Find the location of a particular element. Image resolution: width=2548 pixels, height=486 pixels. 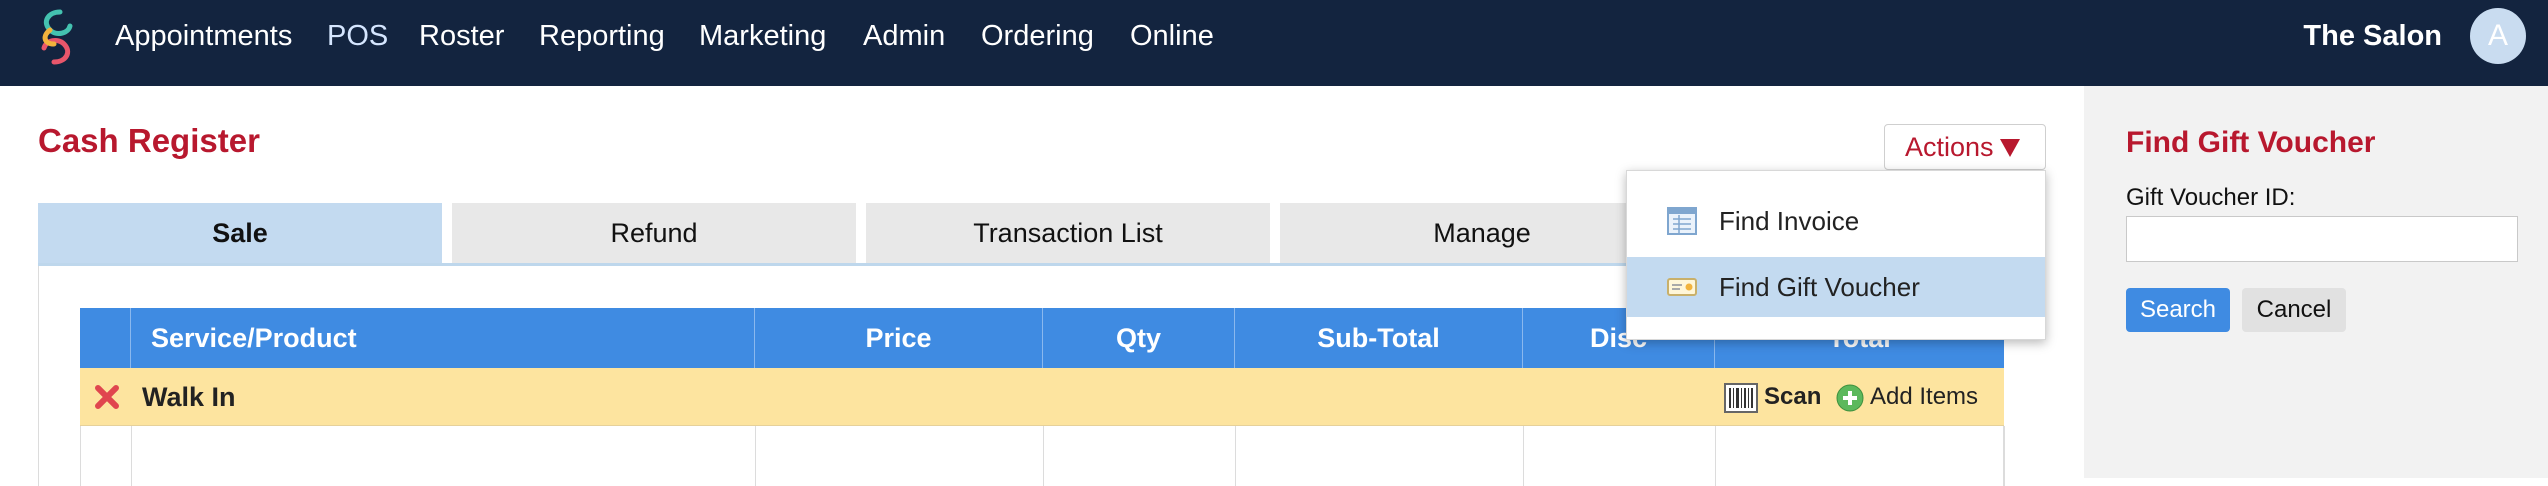

search-button: Search is located at coordinates (2178, 310).